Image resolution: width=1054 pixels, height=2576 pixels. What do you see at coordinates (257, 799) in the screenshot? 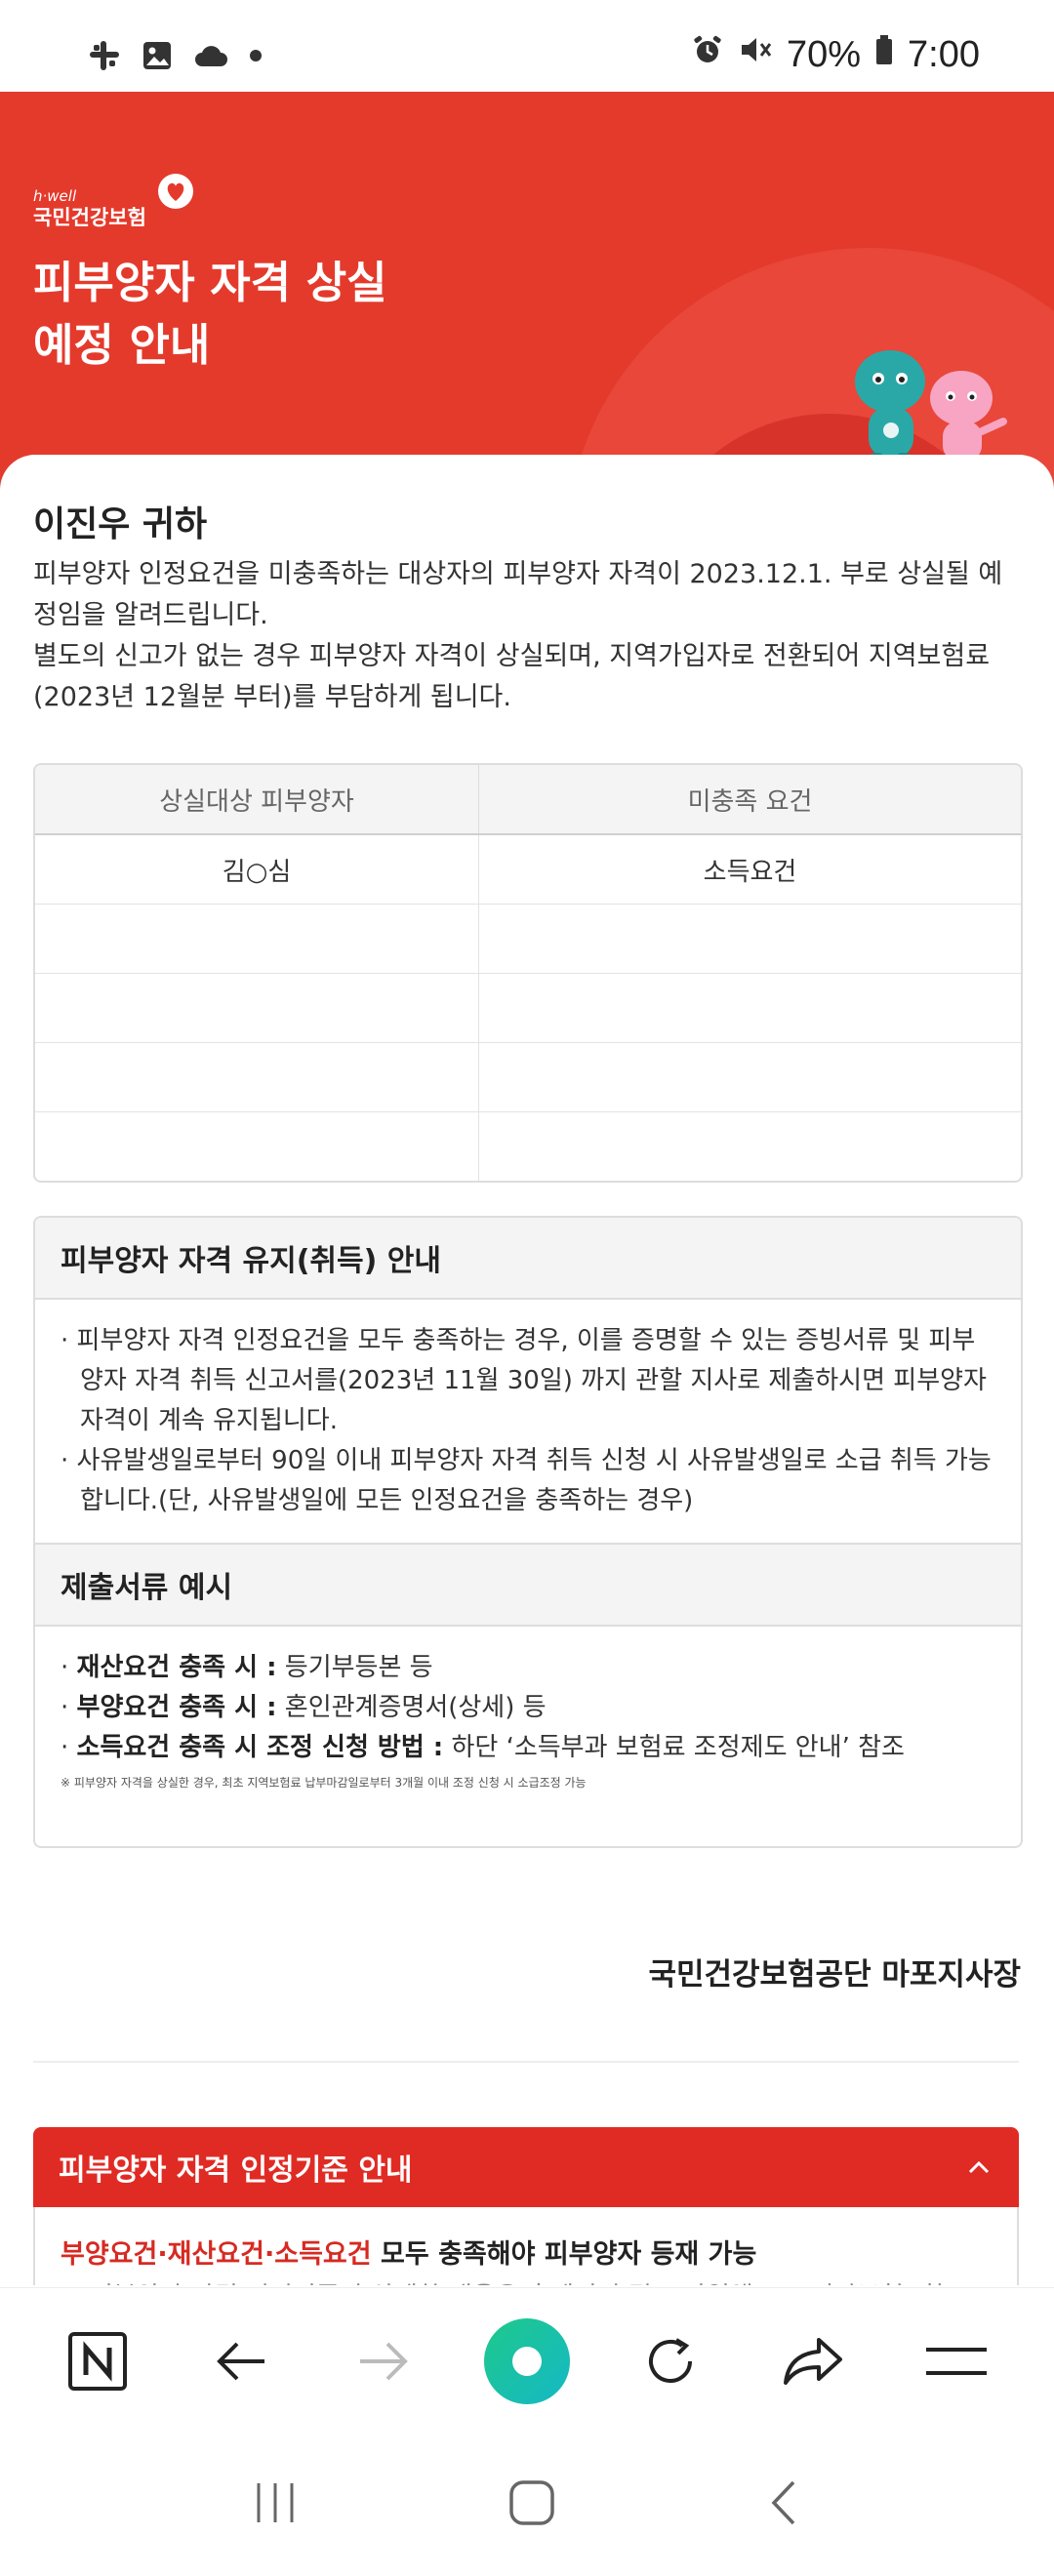
I see `column-header-dependent: 상실대상 피부양자` at bounding box center [257, 799].